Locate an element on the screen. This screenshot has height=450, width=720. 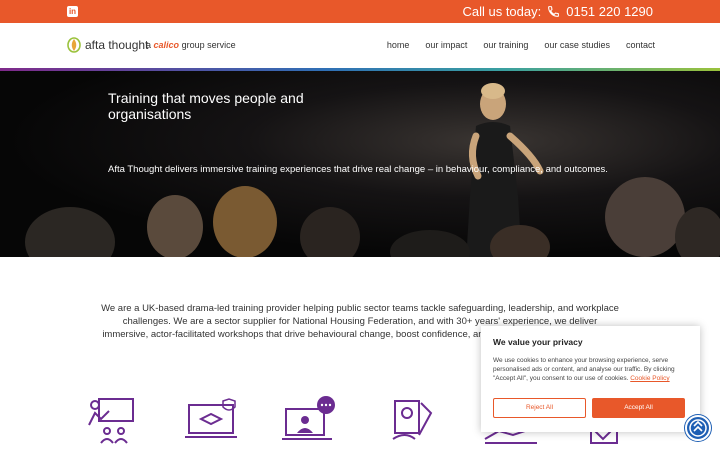
calico-brand: calico is located at coordinates (166, 45).